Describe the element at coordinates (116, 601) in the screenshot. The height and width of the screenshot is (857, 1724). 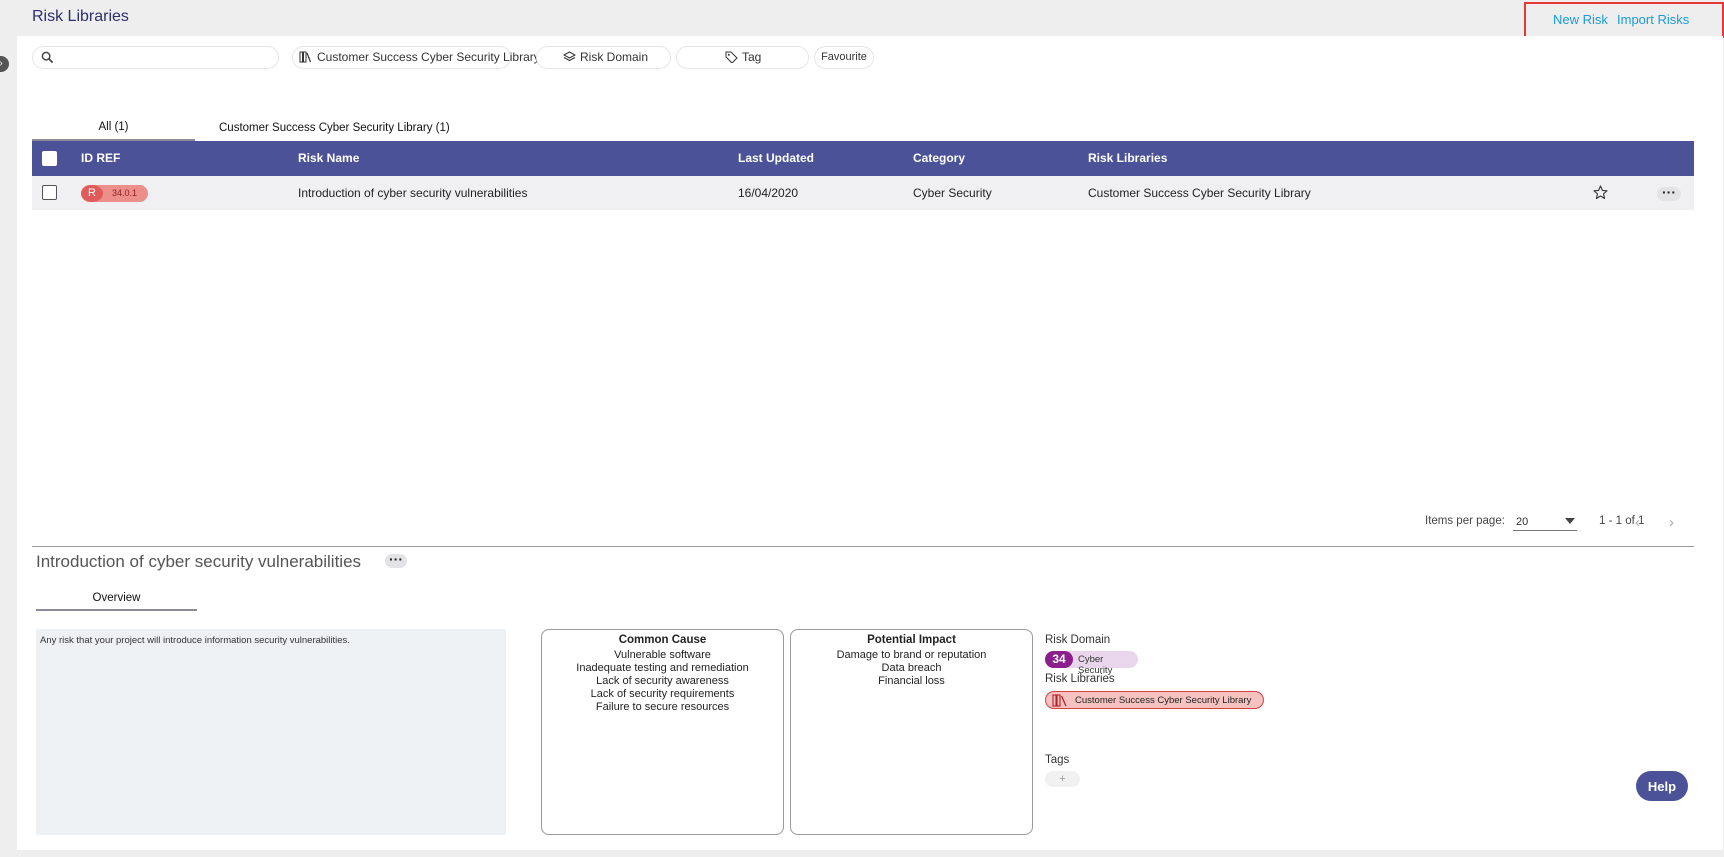
I see `tab-overview: Overview` at that location.